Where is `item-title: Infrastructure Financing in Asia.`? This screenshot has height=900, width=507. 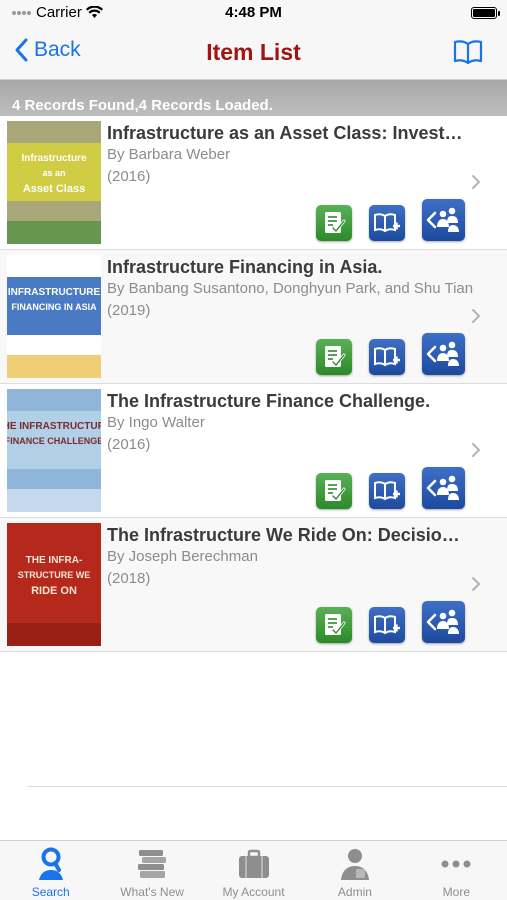 item-title: Infrastructure Financing in Asia. is located at coordinates (245, 267).